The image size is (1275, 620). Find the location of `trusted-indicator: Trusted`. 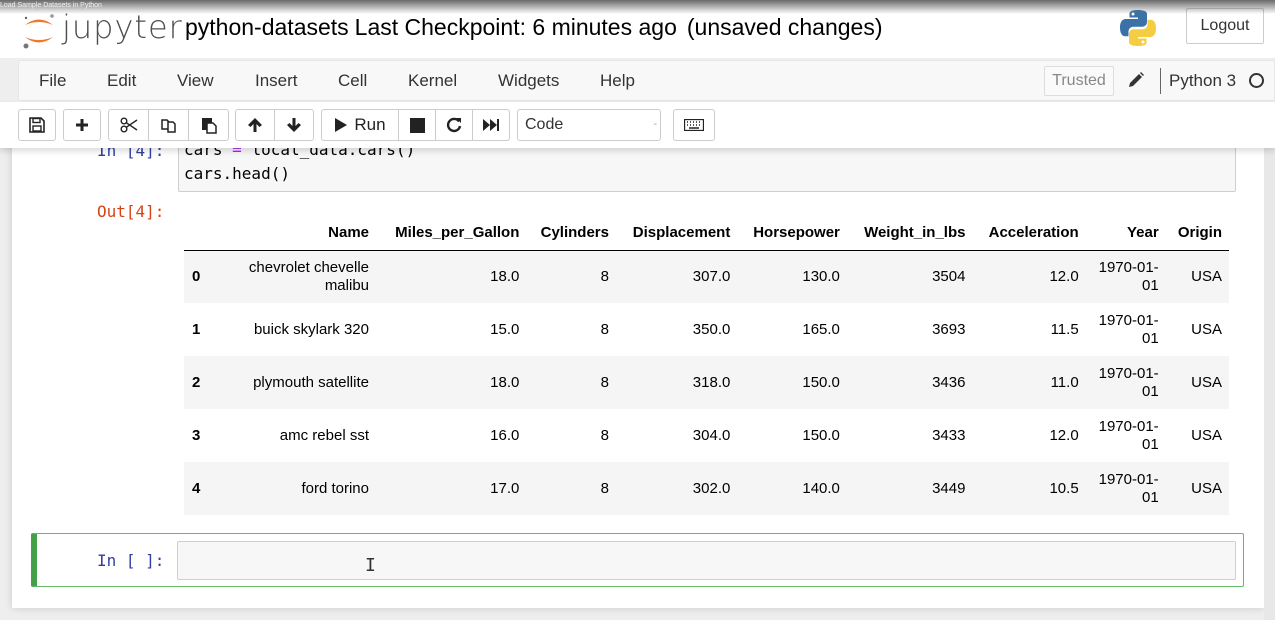

trusted-indicator: Trusted is located at coordinates (1079, 81).